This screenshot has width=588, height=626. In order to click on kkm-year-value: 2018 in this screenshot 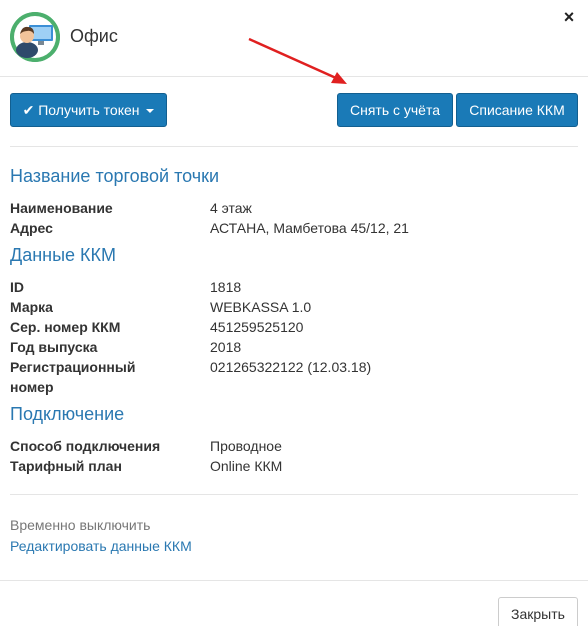, I will do `click(226, 347)`.